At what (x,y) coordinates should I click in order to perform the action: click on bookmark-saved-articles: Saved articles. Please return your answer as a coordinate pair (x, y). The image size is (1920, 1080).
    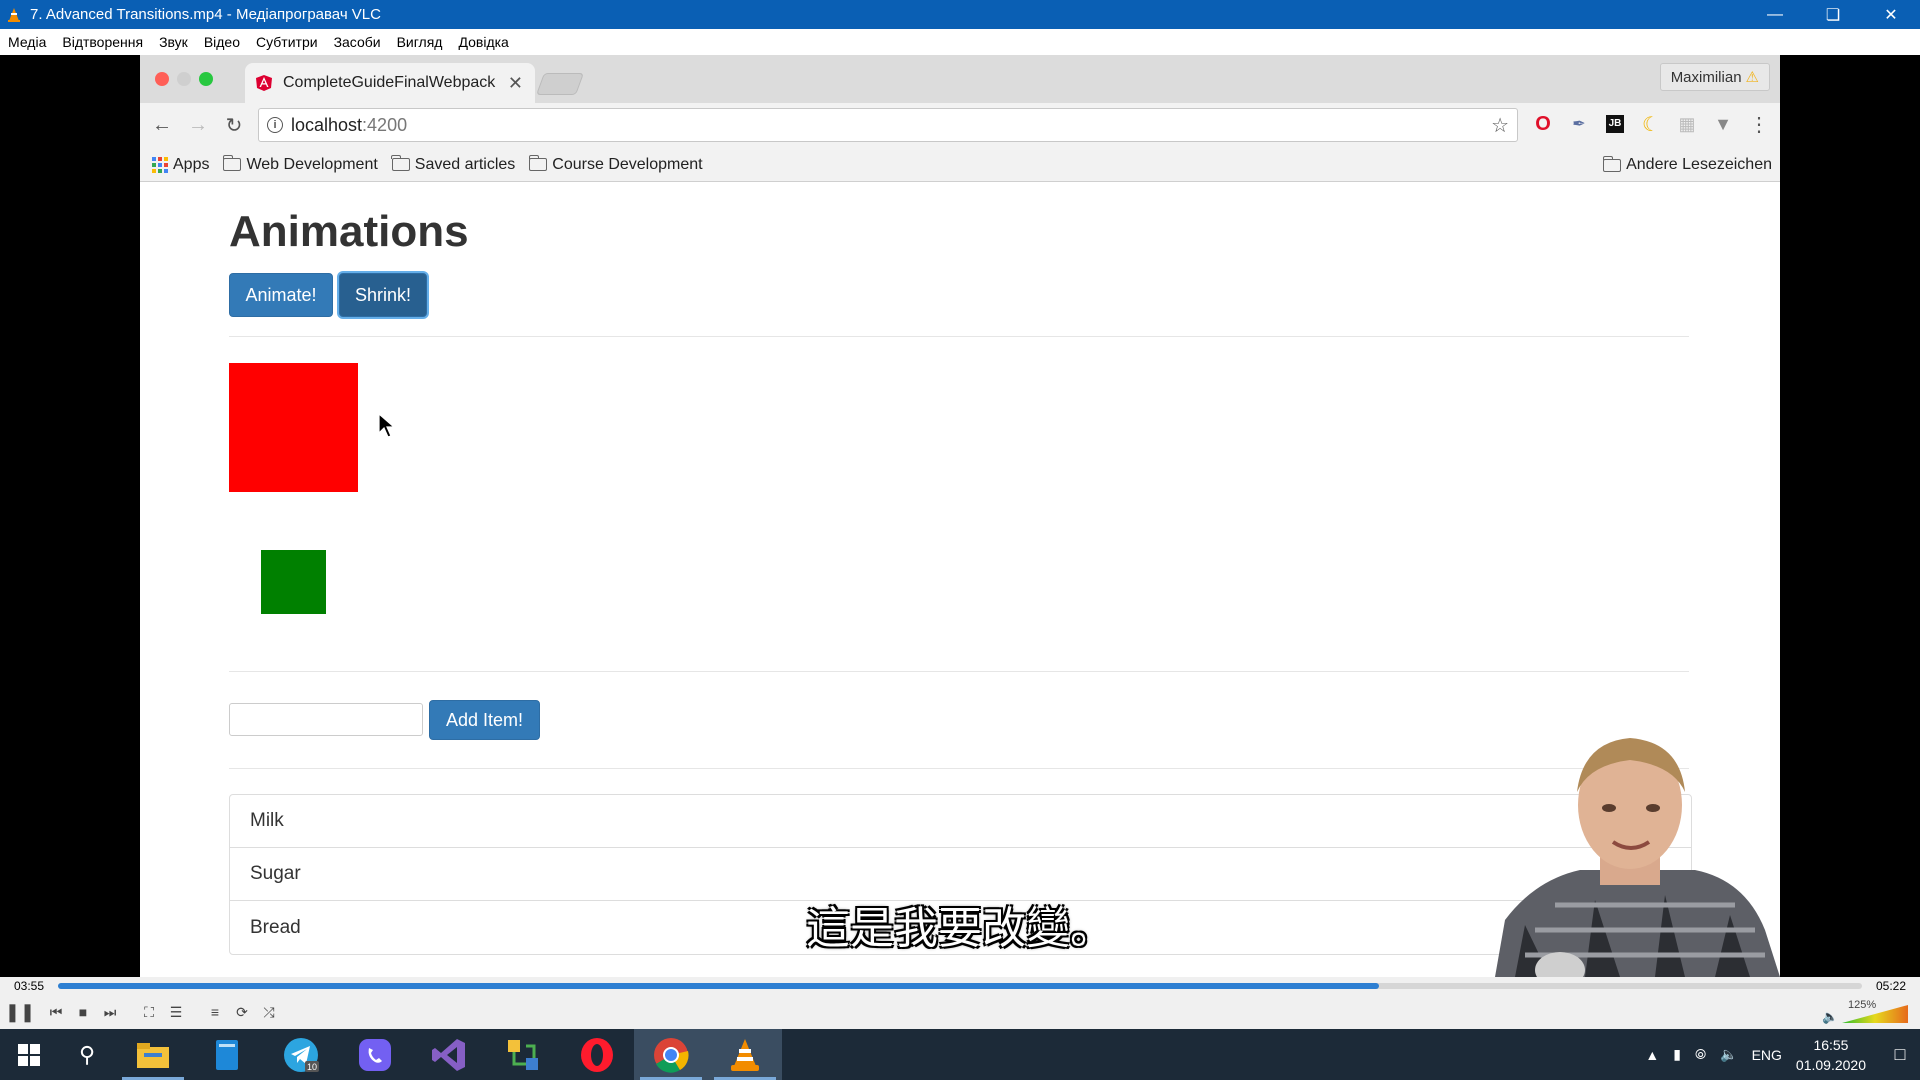
    Looking at the image, I should click on (453, 164).